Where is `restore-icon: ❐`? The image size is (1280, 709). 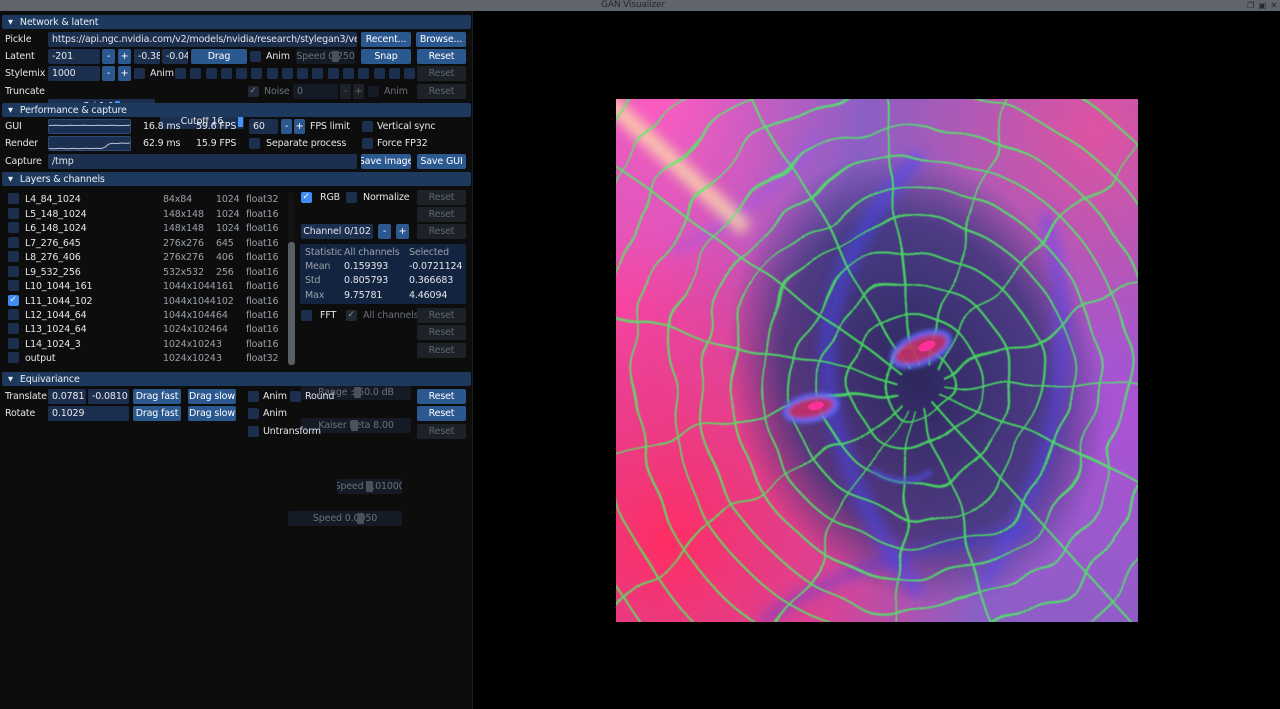
restore-icon: ❐ is located at coordinates (1250, 5).